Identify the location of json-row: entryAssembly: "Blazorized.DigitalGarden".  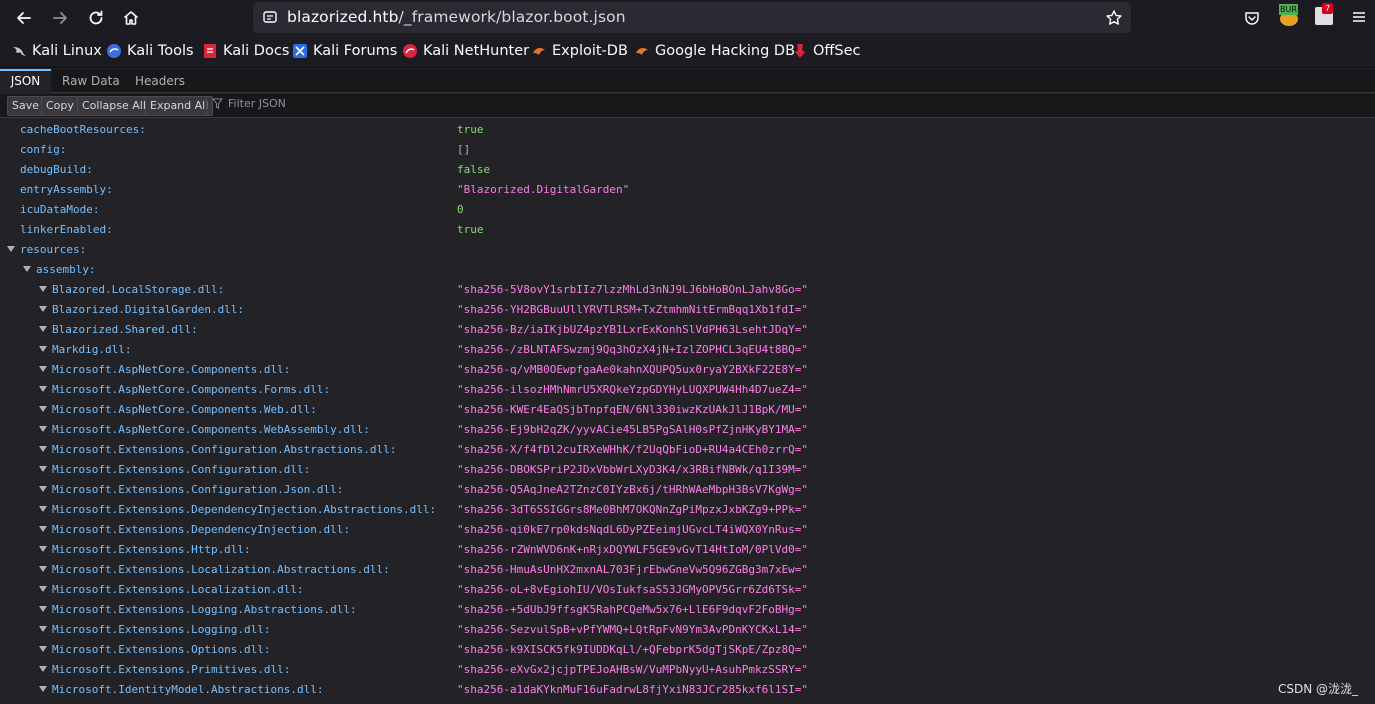
(687, 189).